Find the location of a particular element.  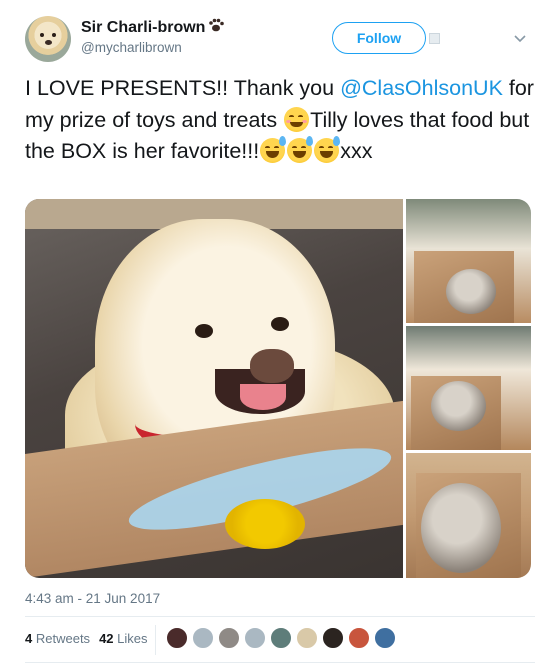

avatar is located at coordinates (48, 39).